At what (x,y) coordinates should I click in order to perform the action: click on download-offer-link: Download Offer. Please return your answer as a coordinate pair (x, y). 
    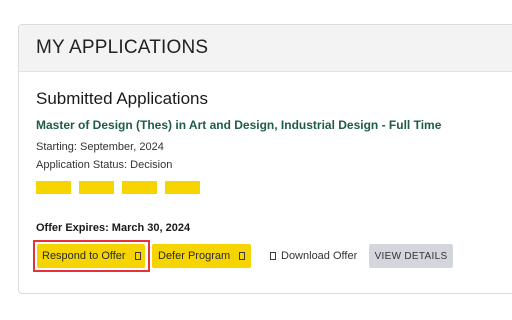
    Looking at the image, I should click on (313, 256).